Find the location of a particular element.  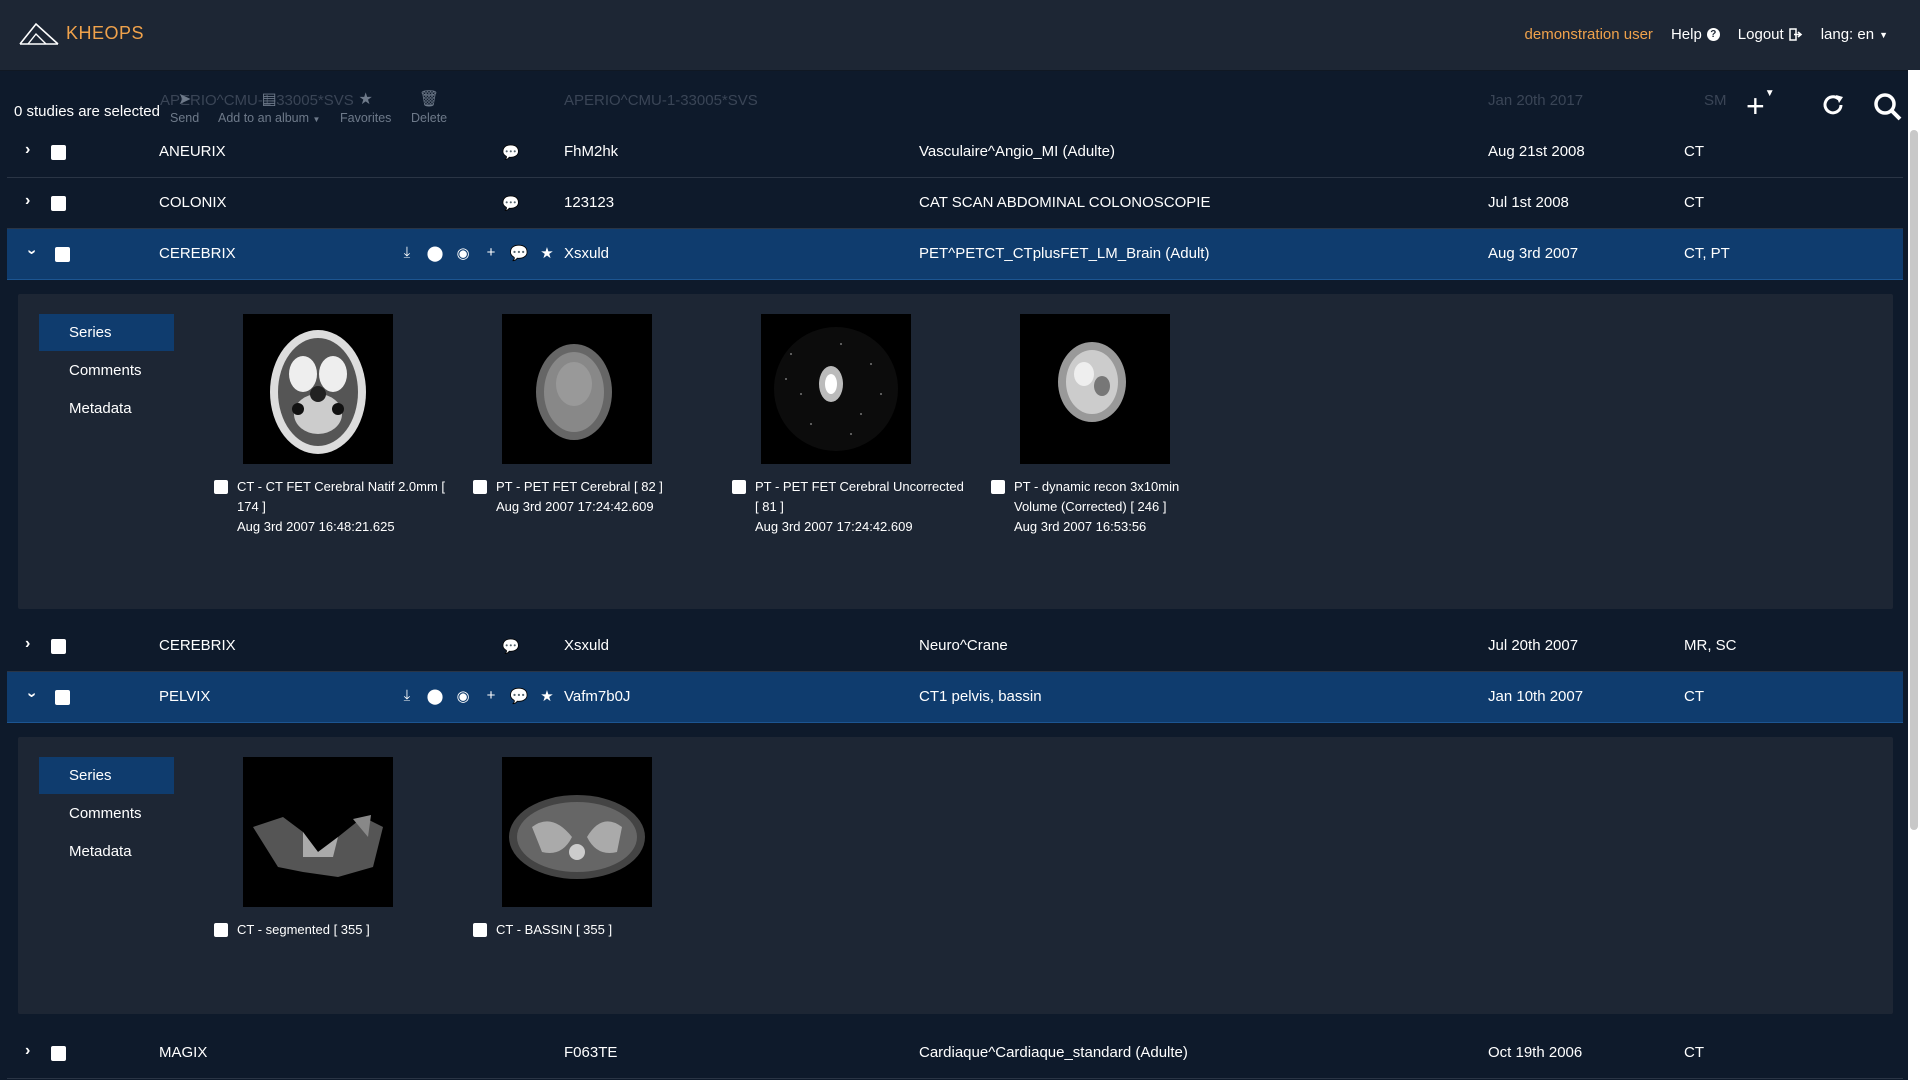

panel-tabs: Series Comments Metadata is located at coordinates (106, 814).